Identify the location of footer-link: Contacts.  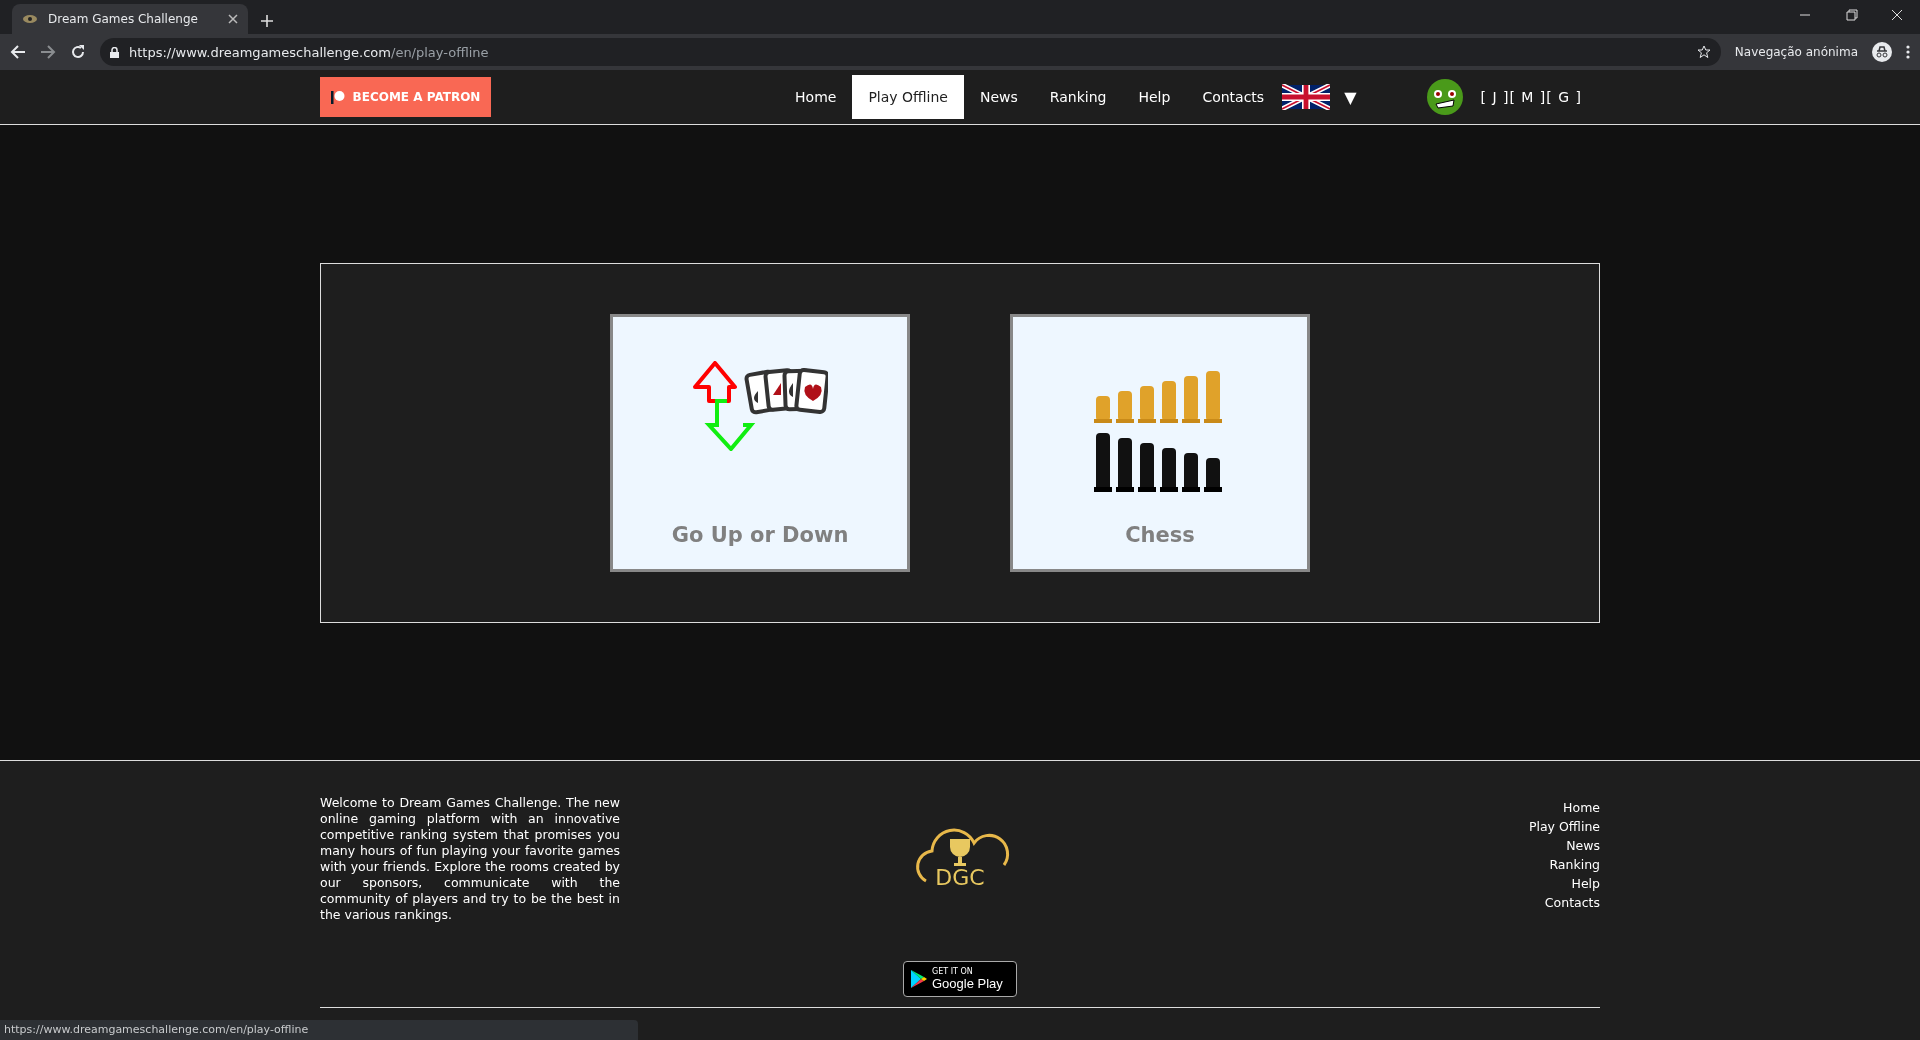
(1572, 902).